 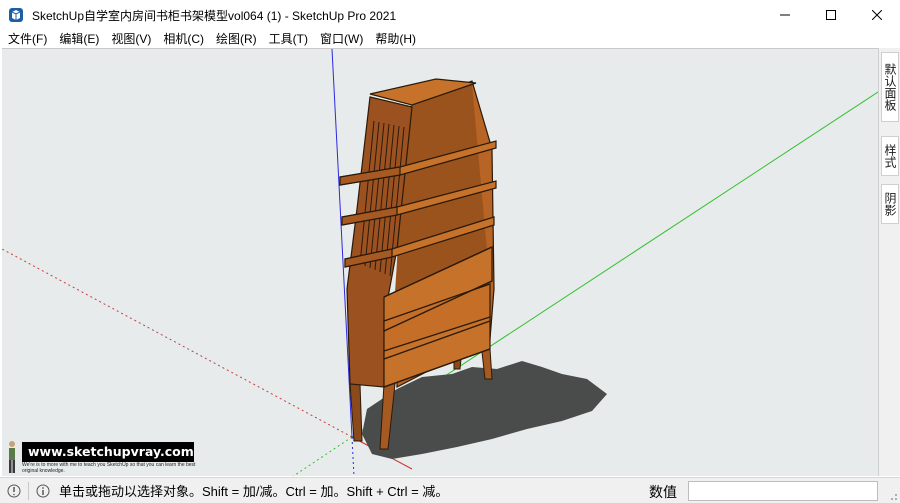 I want to click on minimize-button, so click(x=785, y=15).